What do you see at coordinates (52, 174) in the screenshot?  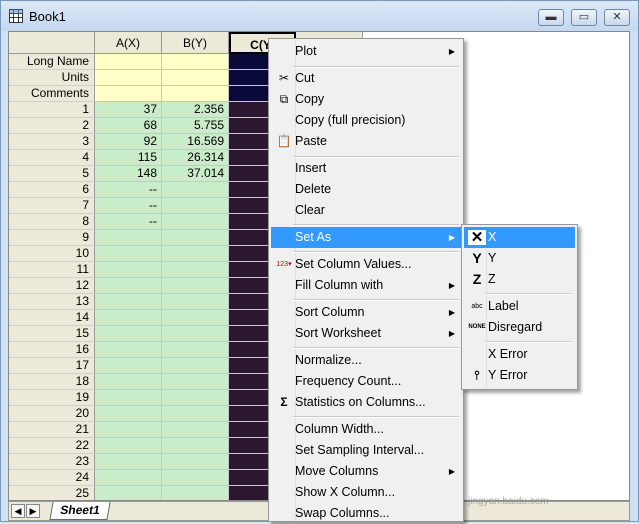 I see `row-number: 5` at bounding box center [52, 174].